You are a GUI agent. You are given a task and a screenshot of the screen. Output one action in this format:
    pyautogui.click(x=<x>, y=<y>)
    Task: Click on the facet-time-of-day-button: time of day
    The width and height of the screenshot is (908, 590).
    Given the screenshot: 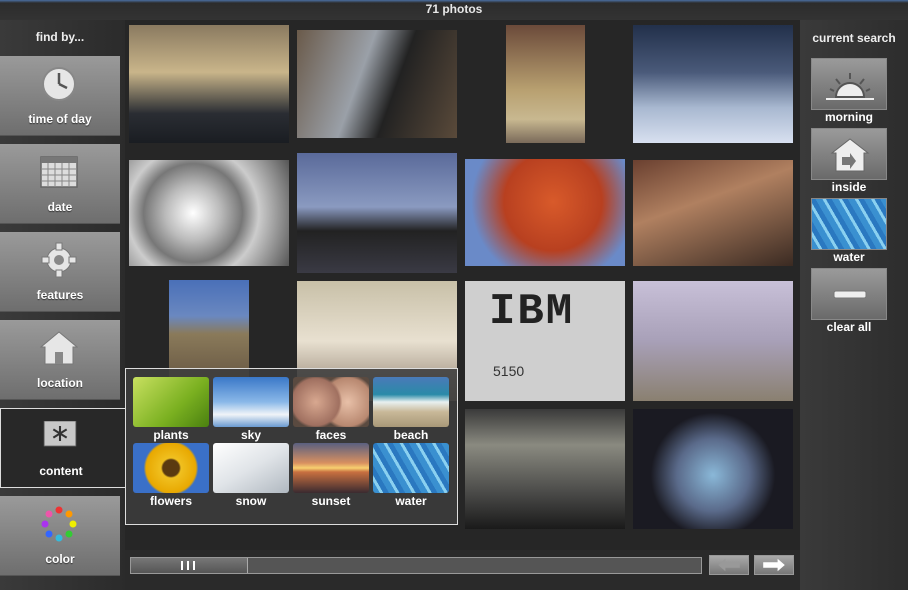 What is the action you would take?
    pyautogui.click(x=60, y=96)
    